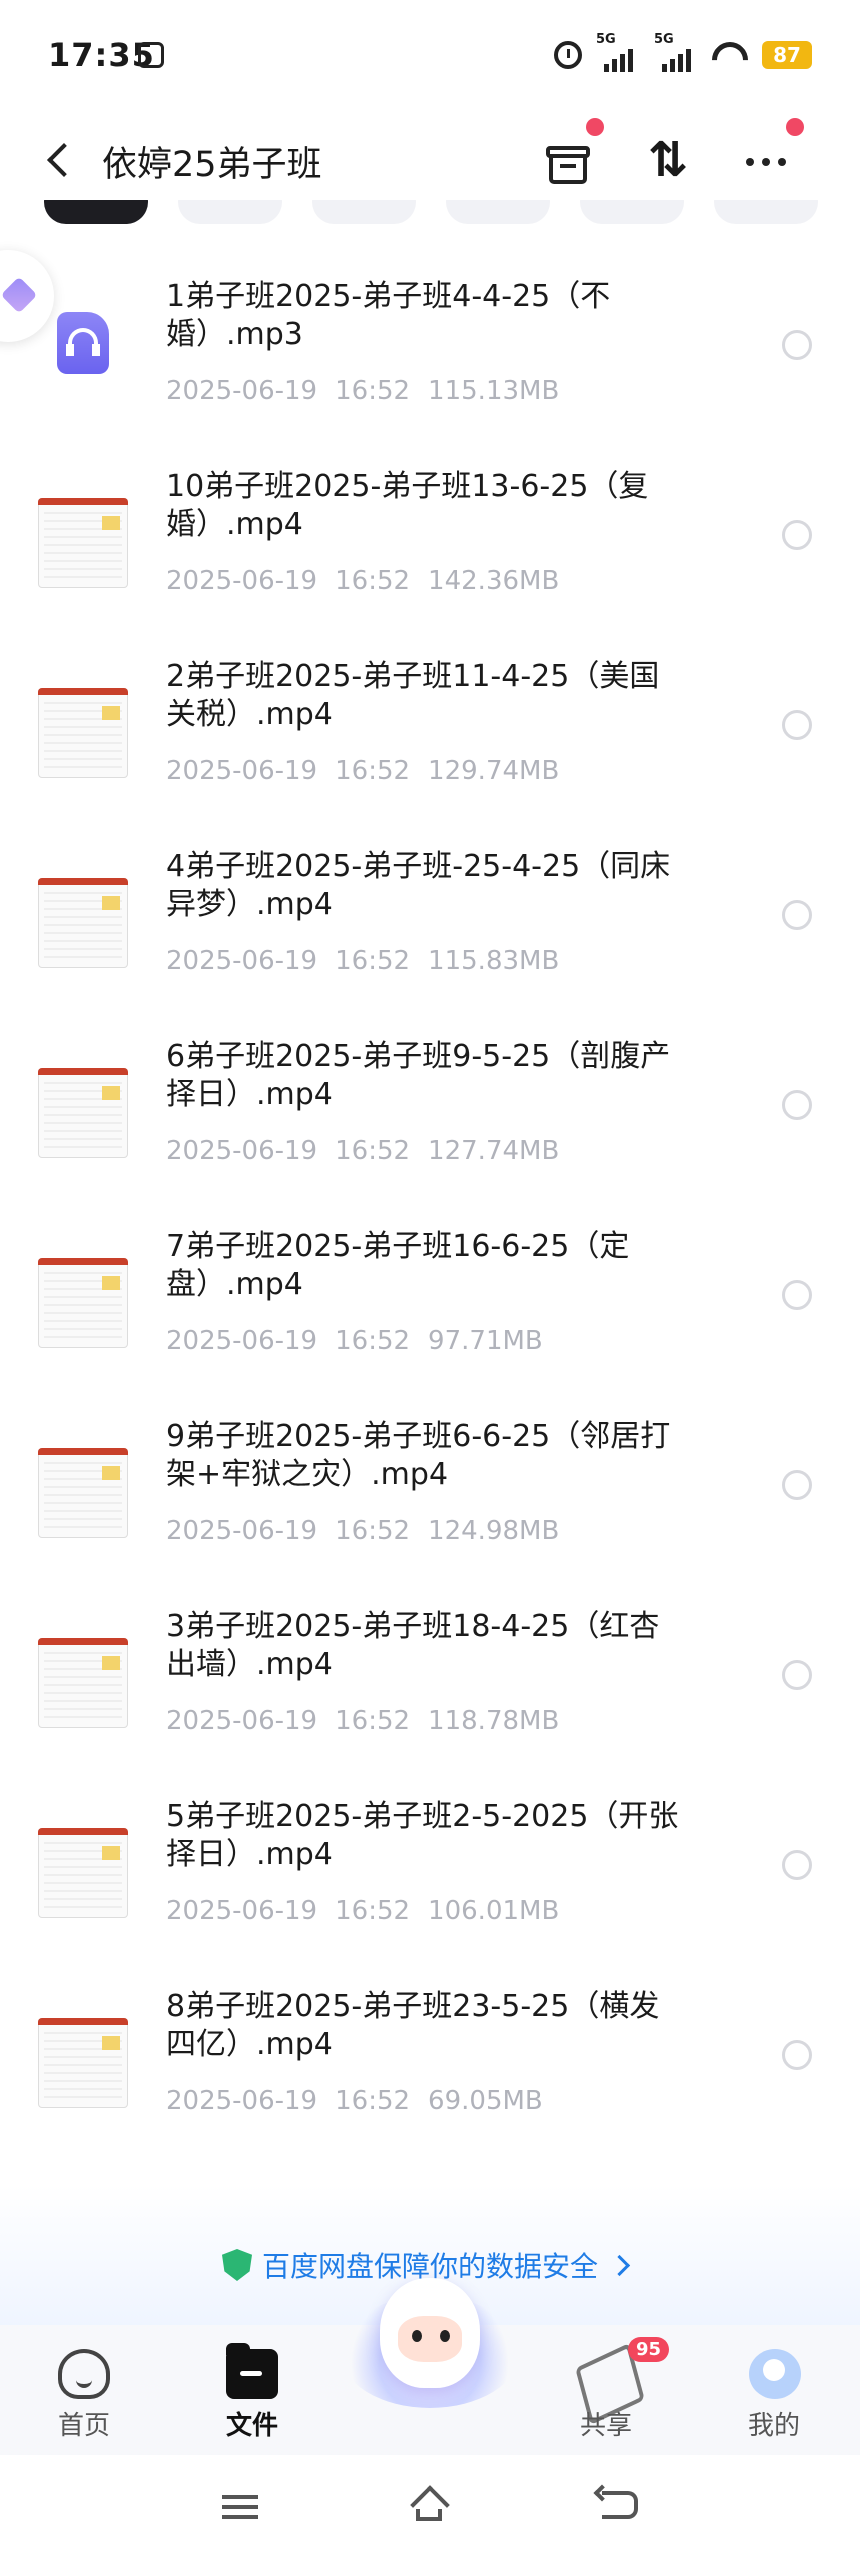 The height and width of the screenshot is (2560, 860). I want to click on status-indicators: 5G 5G 87, so click(683, 52).